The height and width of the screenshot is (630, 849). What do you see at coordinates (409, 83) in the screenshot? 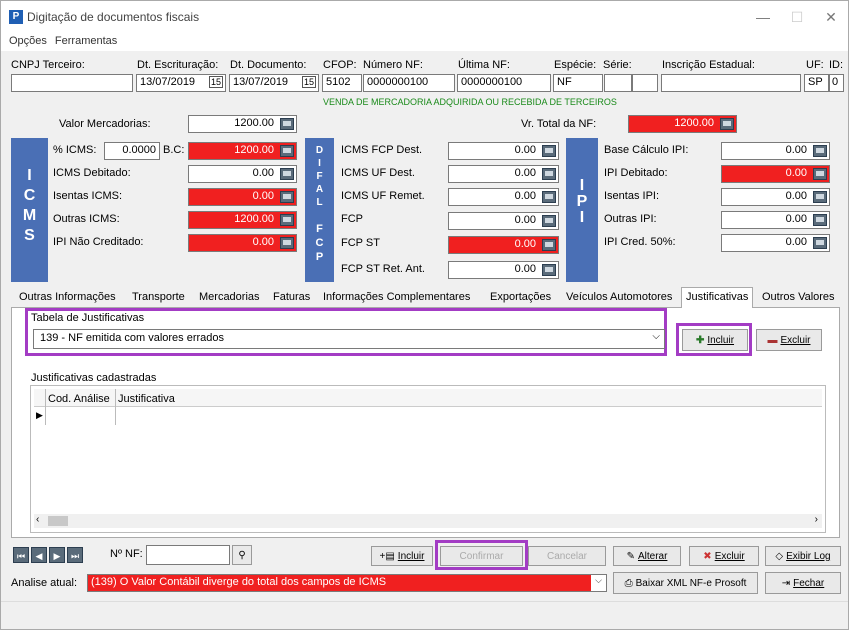
I see `numero-nf-input: 0000000100` at bounding box center [409, 83].